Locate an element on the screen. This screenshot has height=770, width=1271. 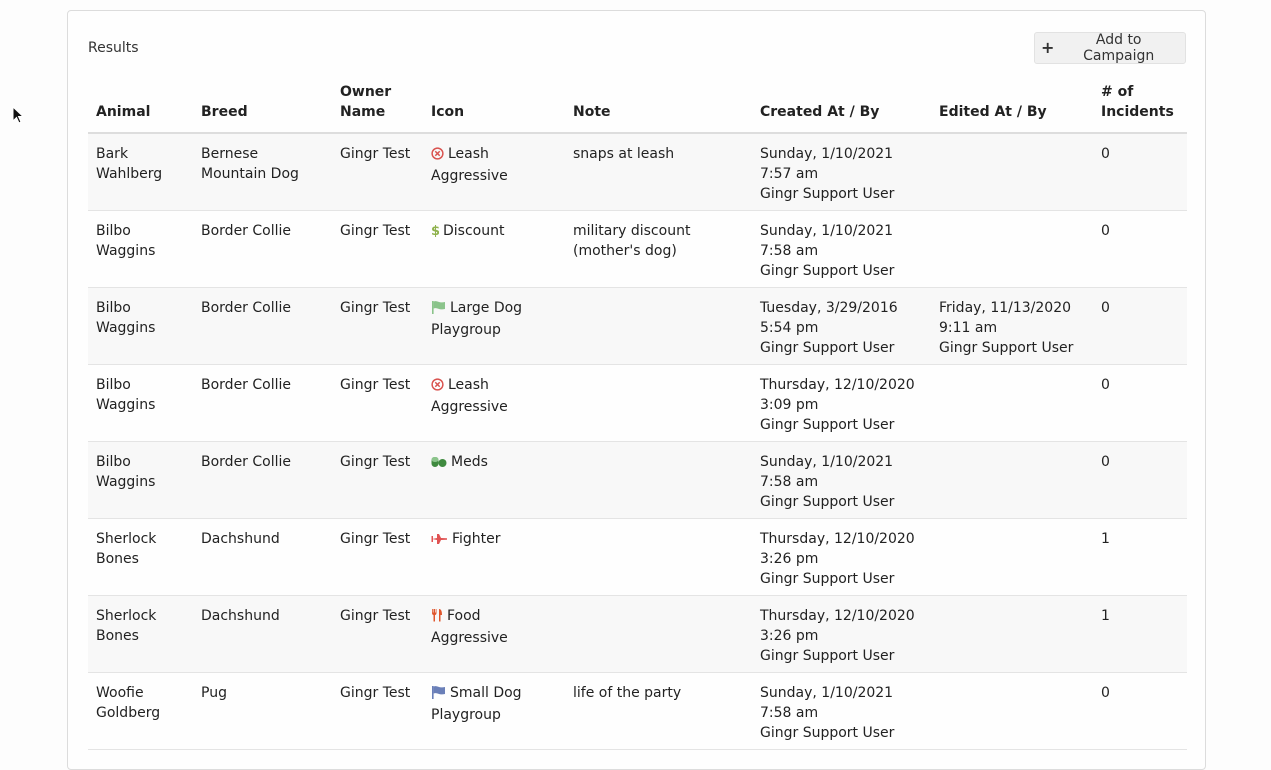
mouse-cursor-icon is located at coordinates (18, 115).